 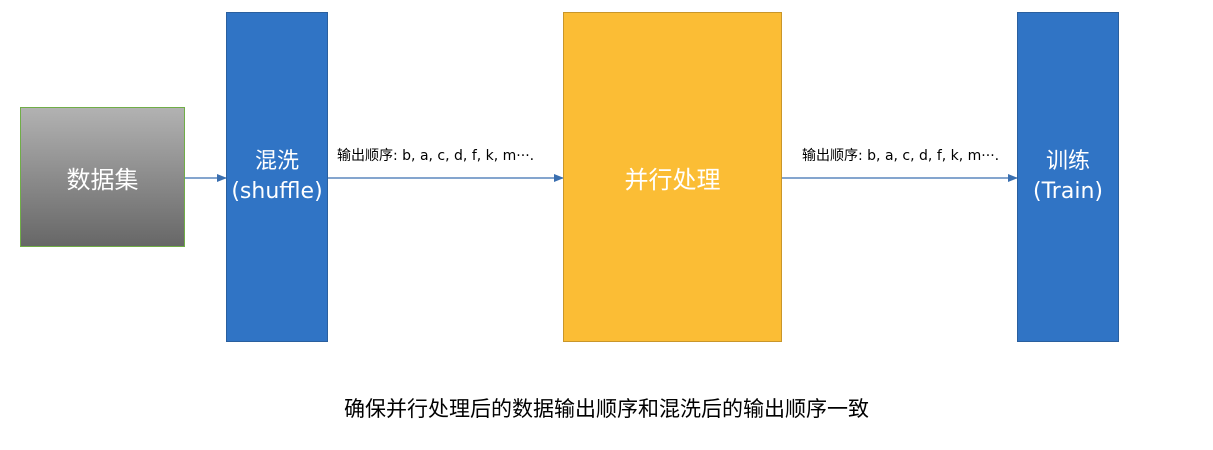 I want to click on shuffle-node: 混洗 (shuffle), so click(x=277, y=177).